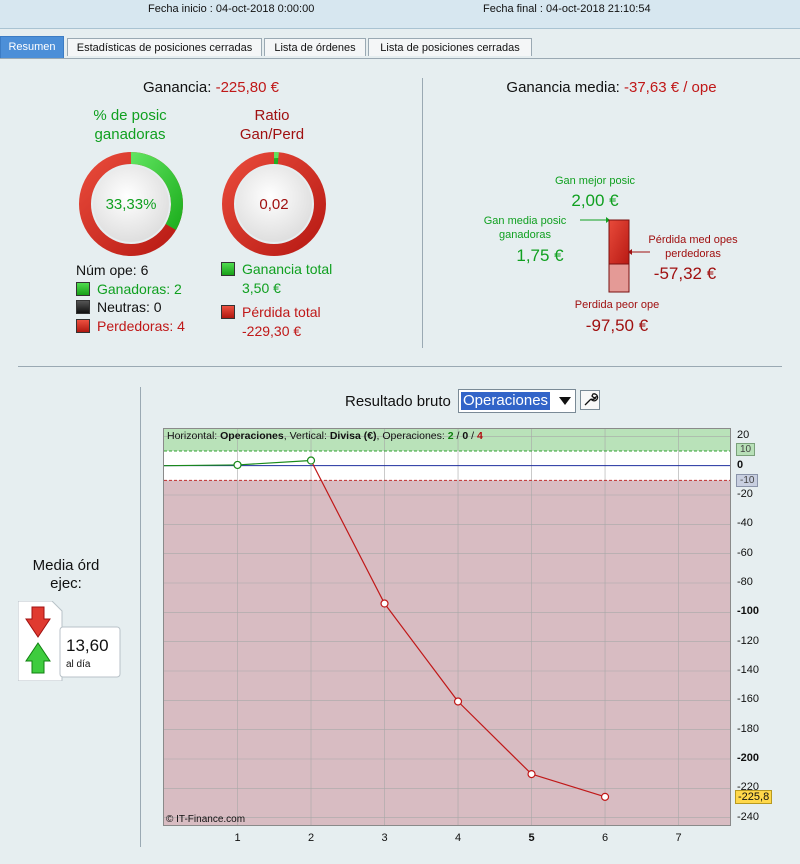 Image resolution: width=800 pixels, height=864 pixels. I want to click on info-h-value: Operaciones, so click(252, 436).